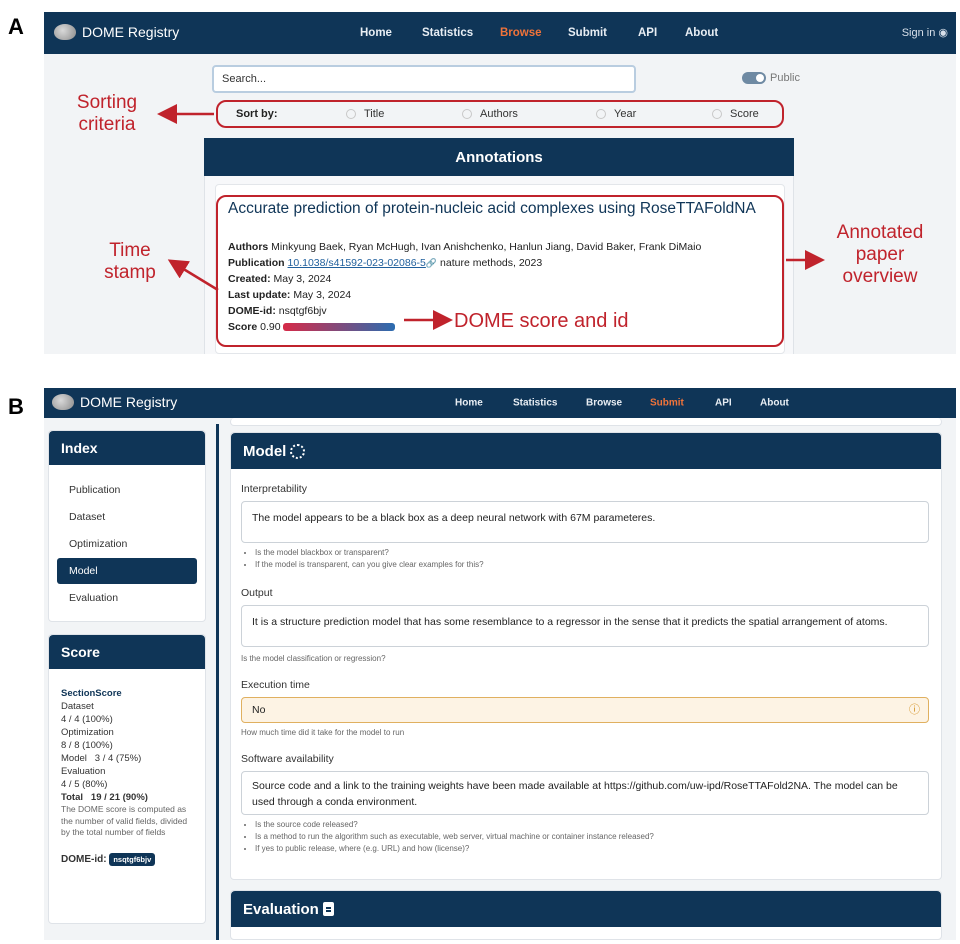 This screenshot has height=944, width=960. I want to click on index-item-dataset: Dataset, so click(127, 517).